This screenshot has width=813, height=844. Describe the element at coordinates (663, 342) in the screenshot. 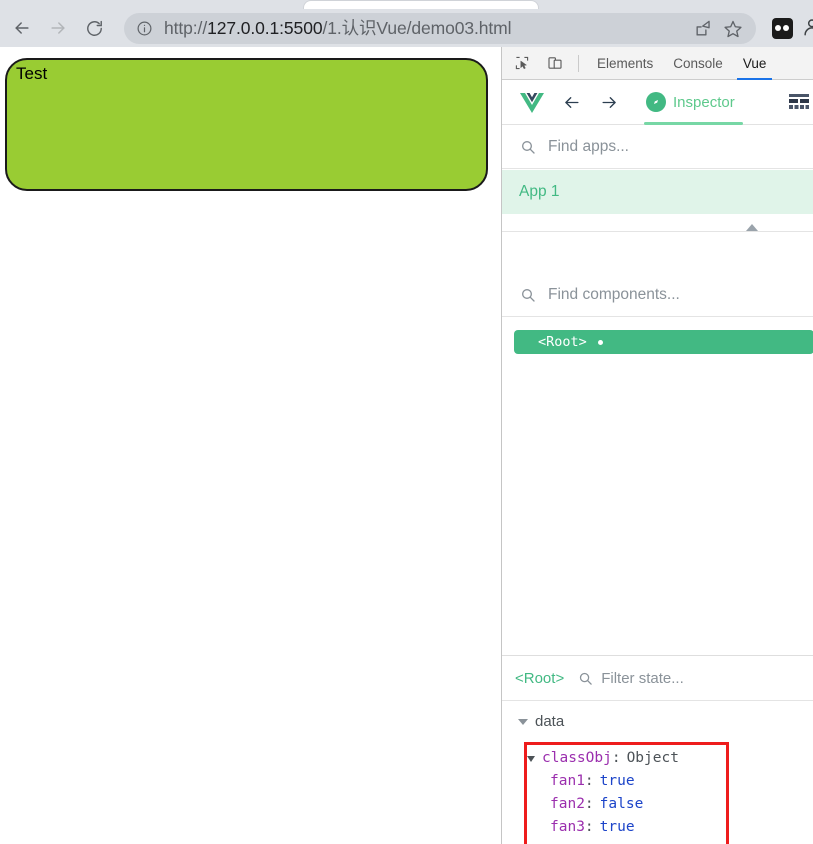

I see `component-tree-node-root: <Root>` at that location.